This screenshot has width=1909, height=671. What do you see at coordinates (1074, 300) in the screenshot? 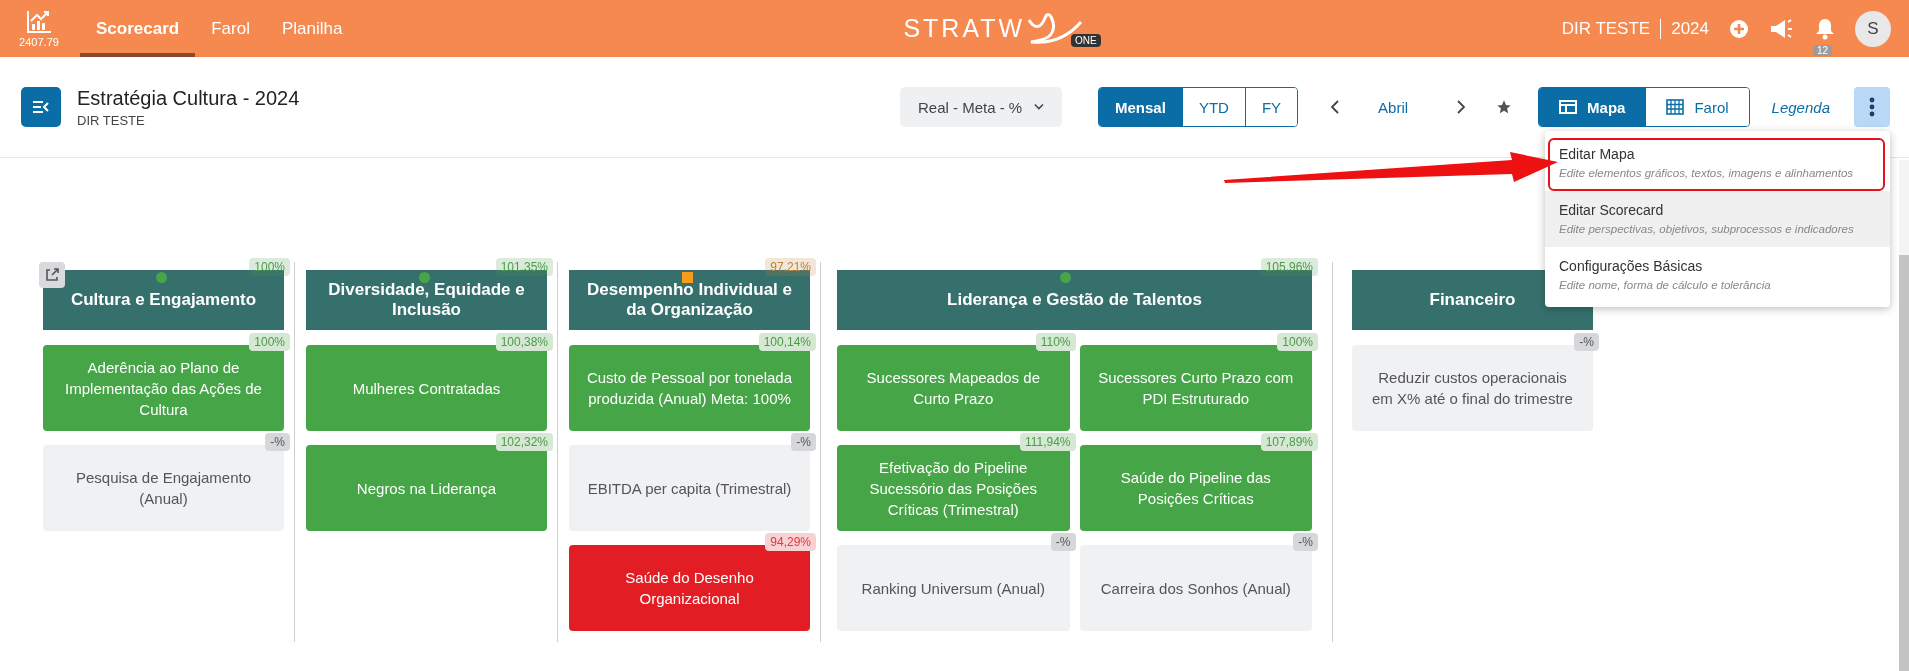
I see `perspective-title: Liderança e Gestão de Talentos` at bounding box center [1074, 300].